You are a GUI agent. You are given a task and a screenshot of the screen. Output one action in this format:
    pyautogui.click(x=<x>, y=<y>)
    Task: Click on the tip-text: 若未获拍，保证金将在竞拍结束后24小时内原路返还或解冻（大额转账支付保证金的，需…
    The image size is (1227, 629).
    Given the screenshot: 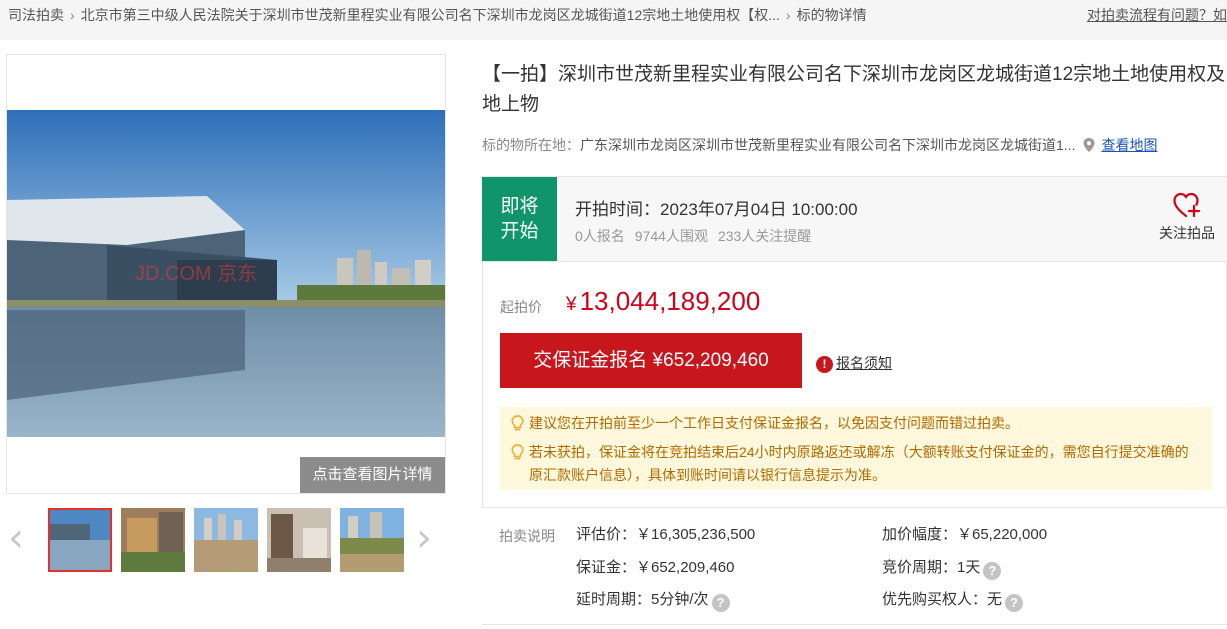 What is the action you would take?
    pyautogui.click(x=859, y=463)
    